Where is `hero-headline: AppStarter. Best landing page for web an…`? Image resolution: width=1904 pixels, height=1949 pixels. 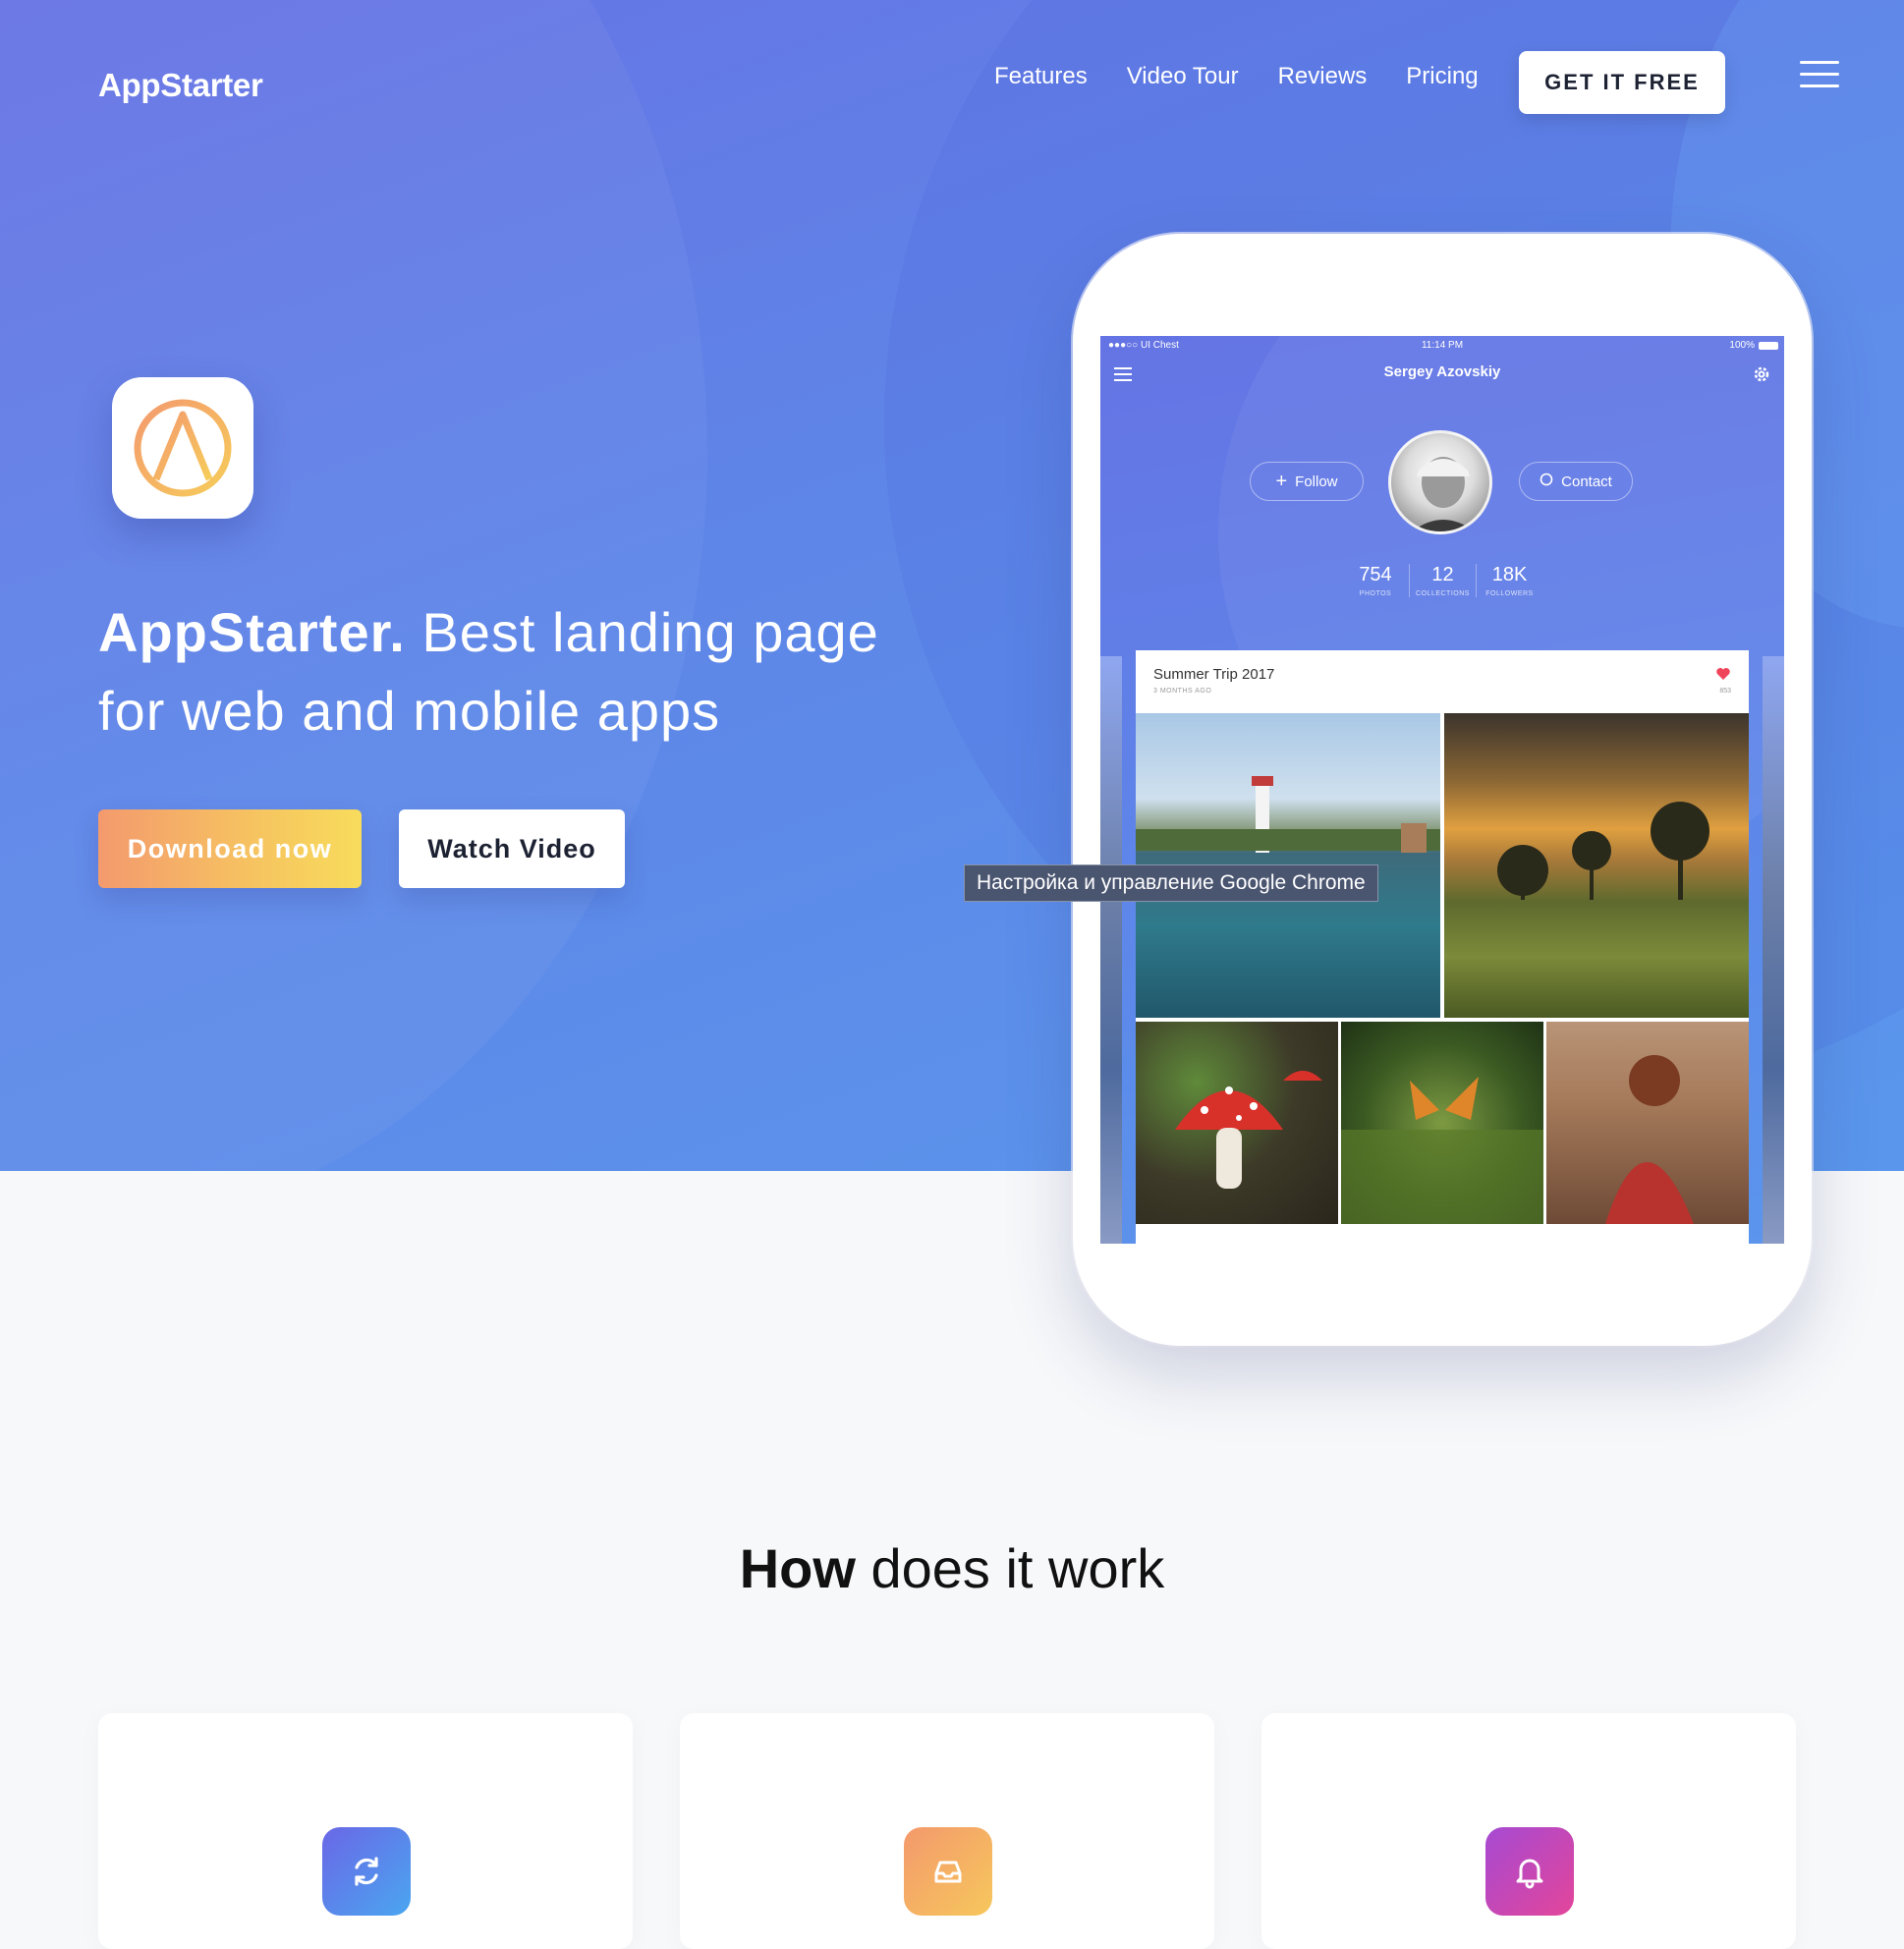 hero-headline: AppStarter. Best landing page for web an… is located at coordinates (520, 672).